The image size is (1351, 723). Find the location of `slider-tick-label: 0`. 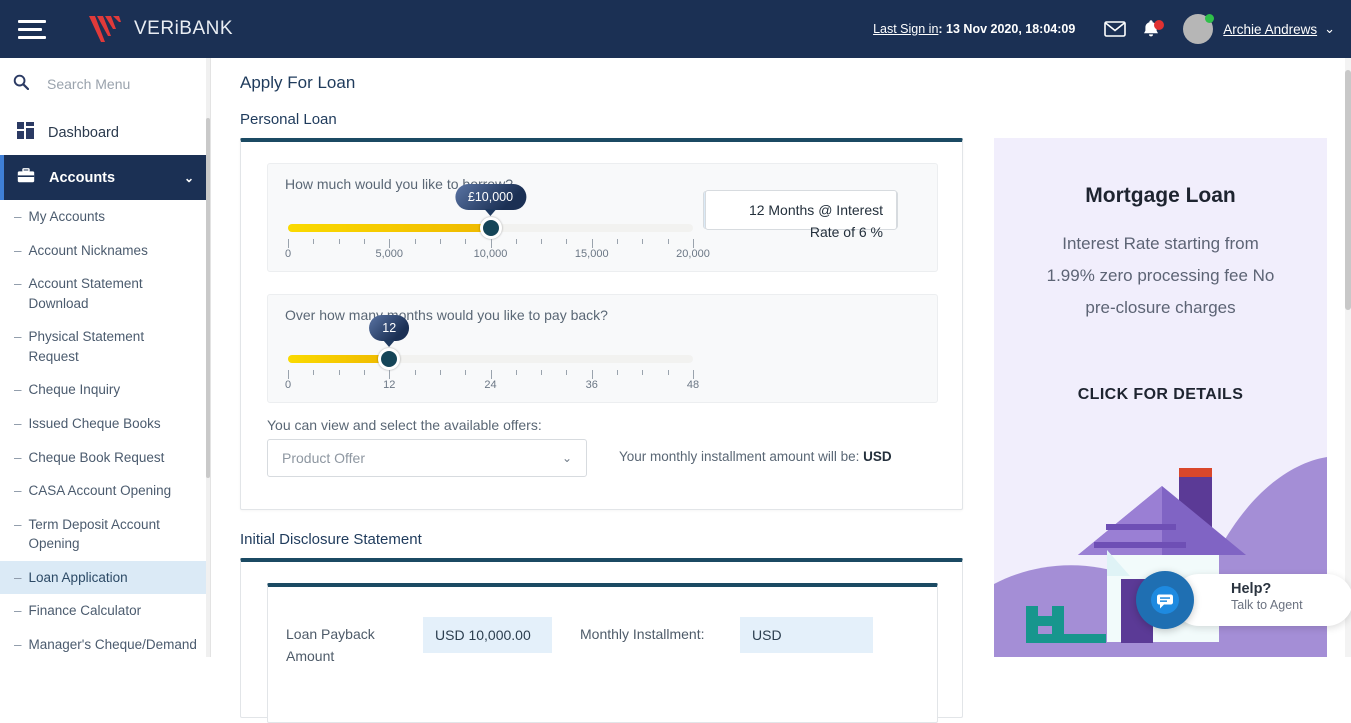

slider-tick-label: 0 is located at coordinates (288, 254).